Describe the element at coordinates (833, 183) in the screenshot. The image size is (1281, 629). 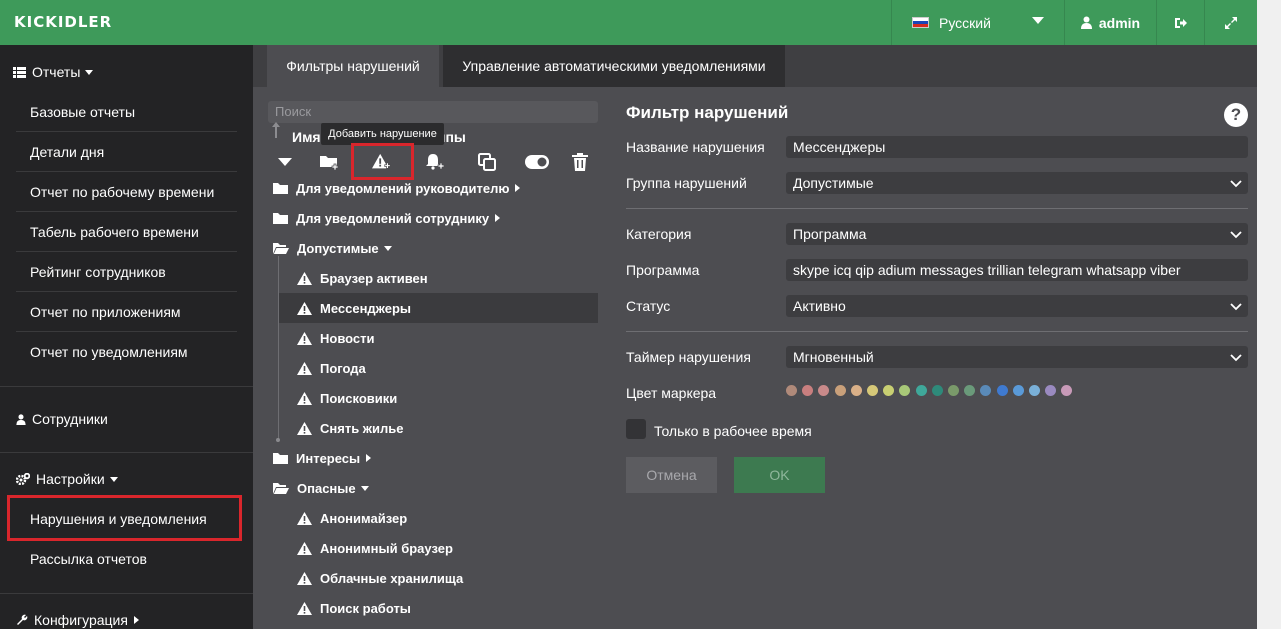
I see `violation-group-value: Допустимые` at that location.